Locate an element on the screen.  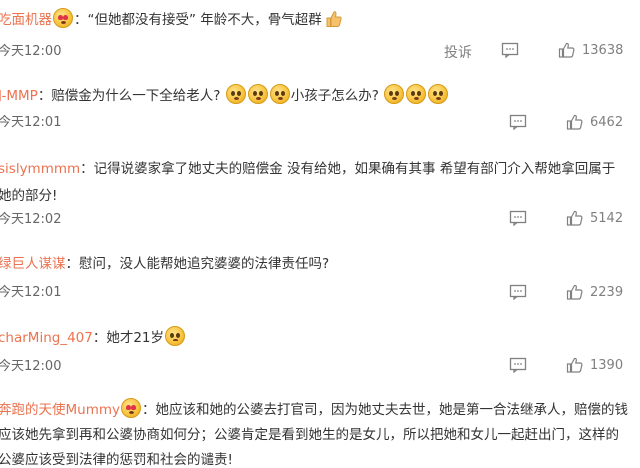
like-button: 2239 is located at coordinates (594, 292).